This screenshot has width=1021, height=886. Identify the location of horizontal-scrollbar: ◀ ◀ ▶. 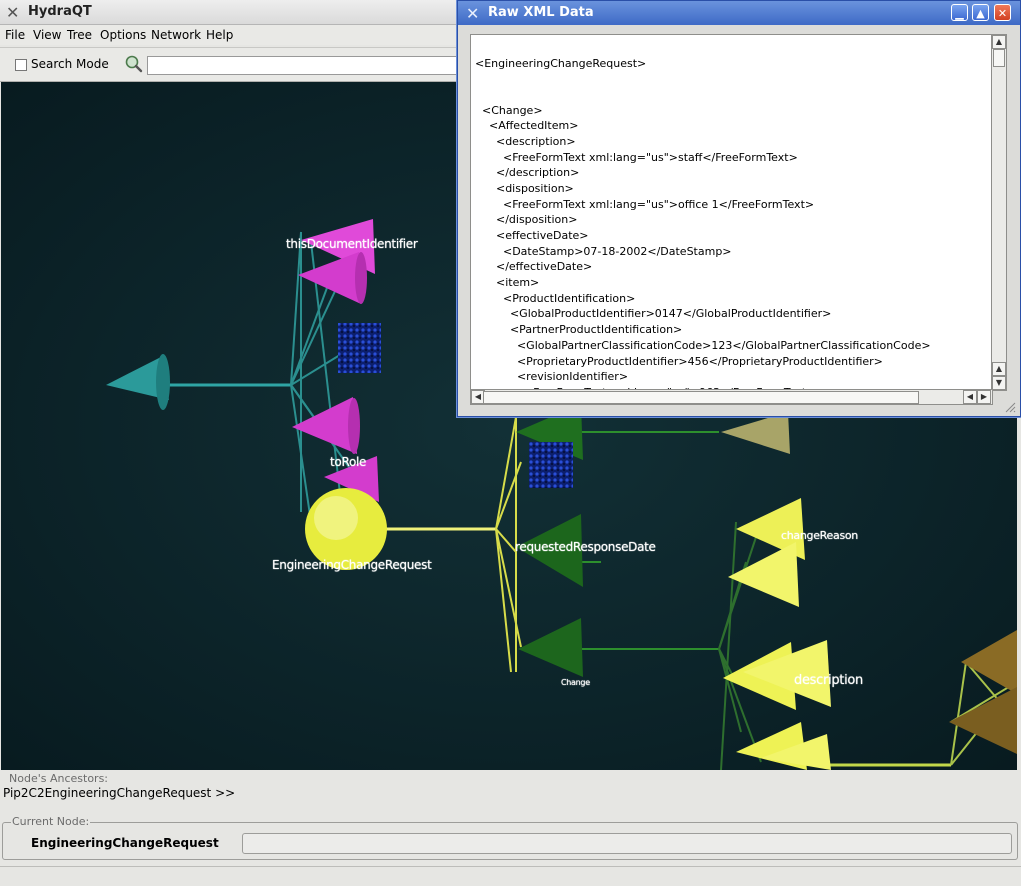
(731, 397).